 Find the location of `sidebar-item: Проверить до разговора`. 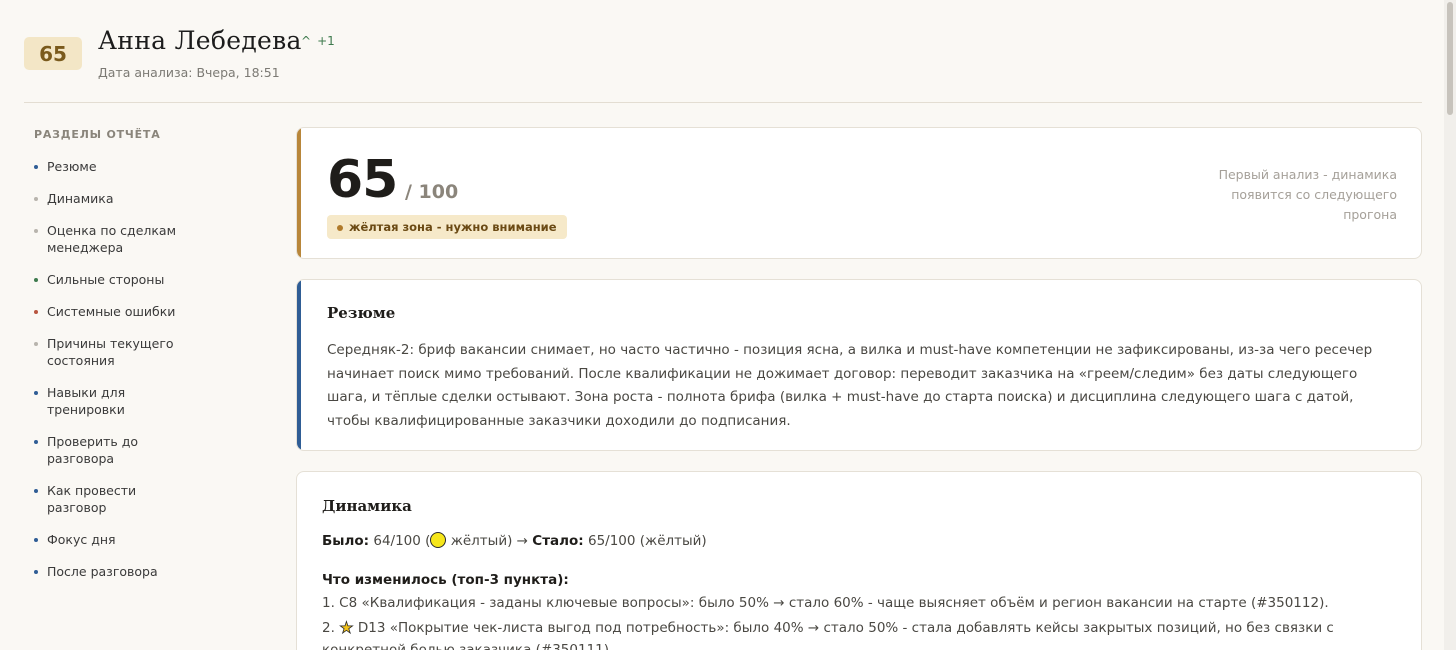

sidebar-item: Проверить до разговора is located at coordinates (109, 450).